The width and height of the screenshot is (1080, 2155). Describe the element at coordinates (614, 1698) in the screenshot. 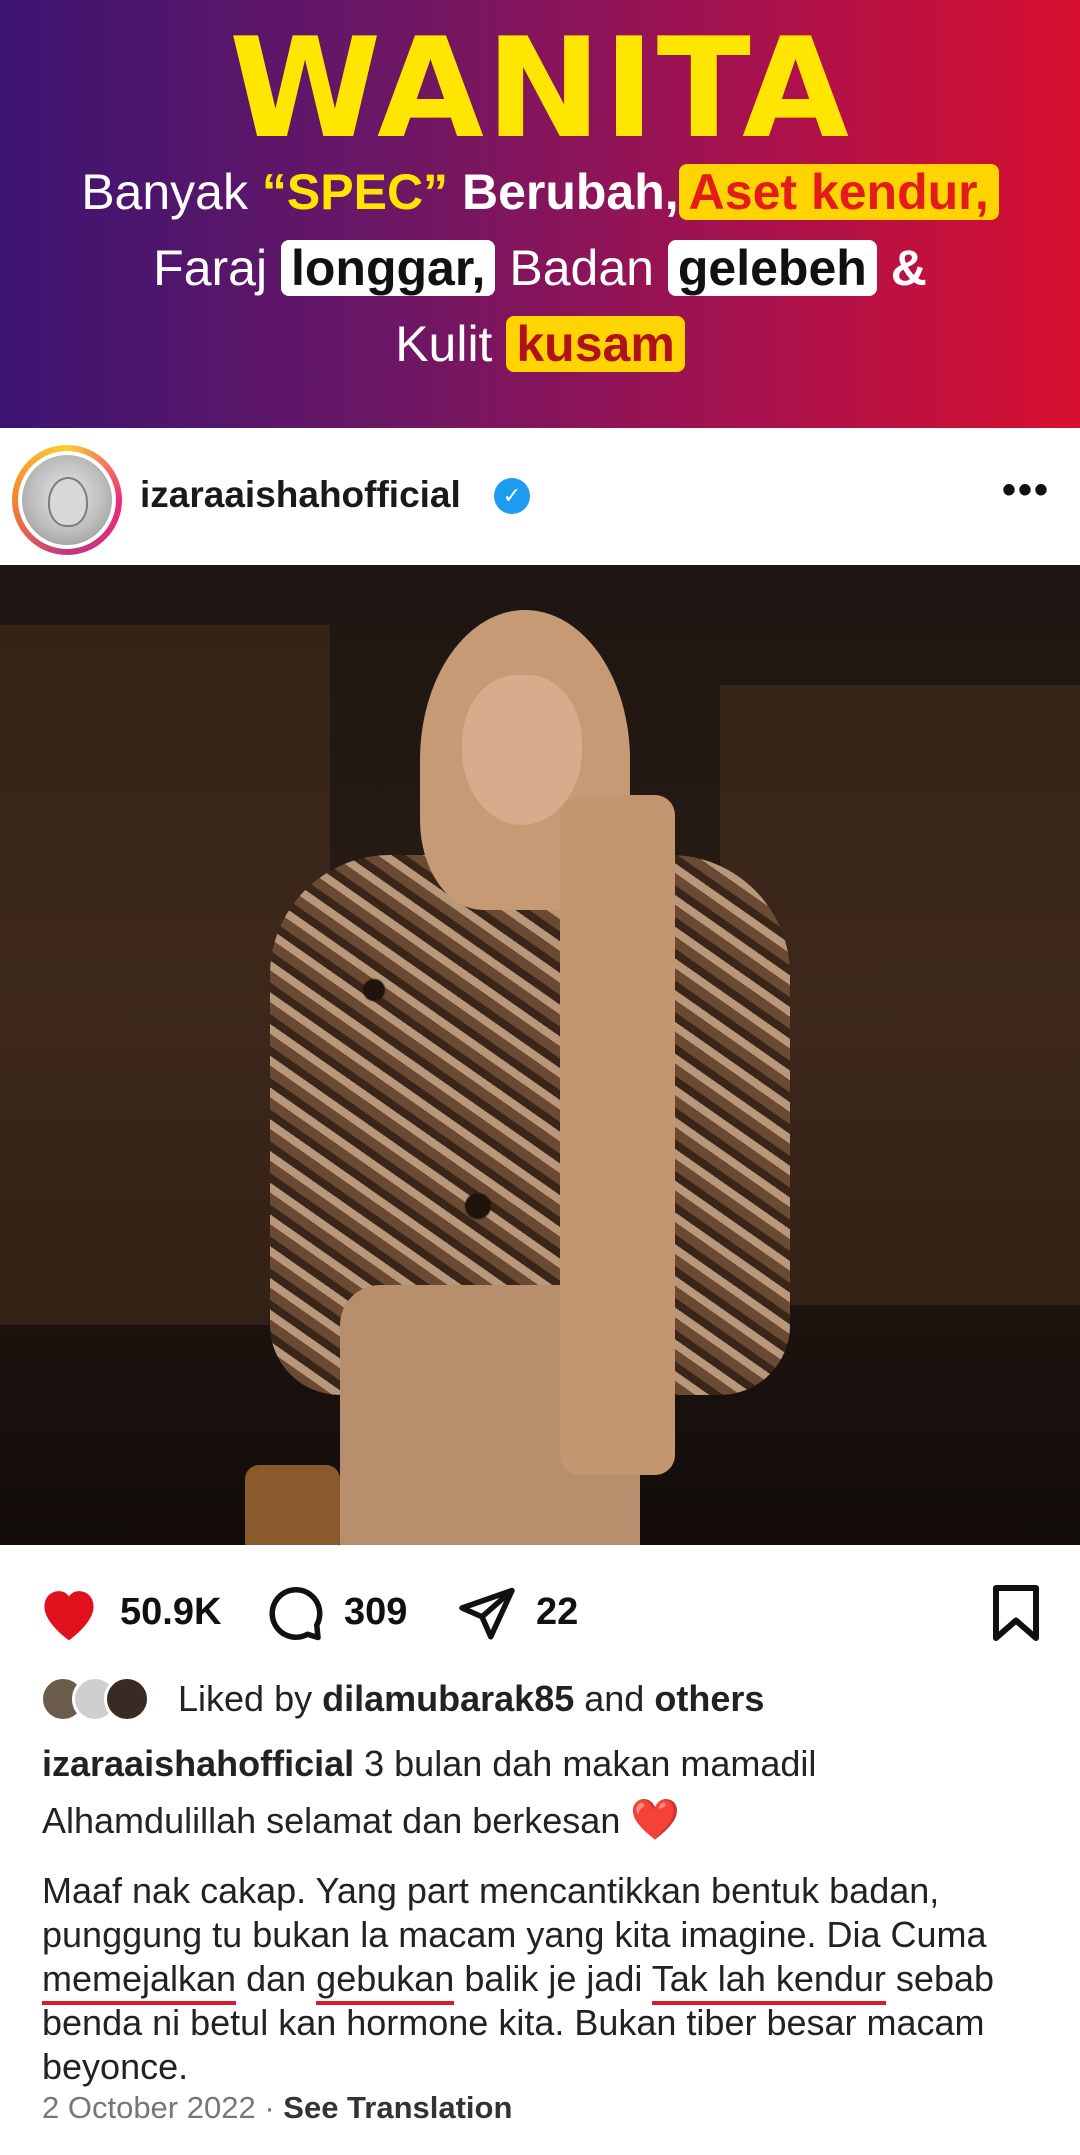

I see `liked-by-and: and` at that location.